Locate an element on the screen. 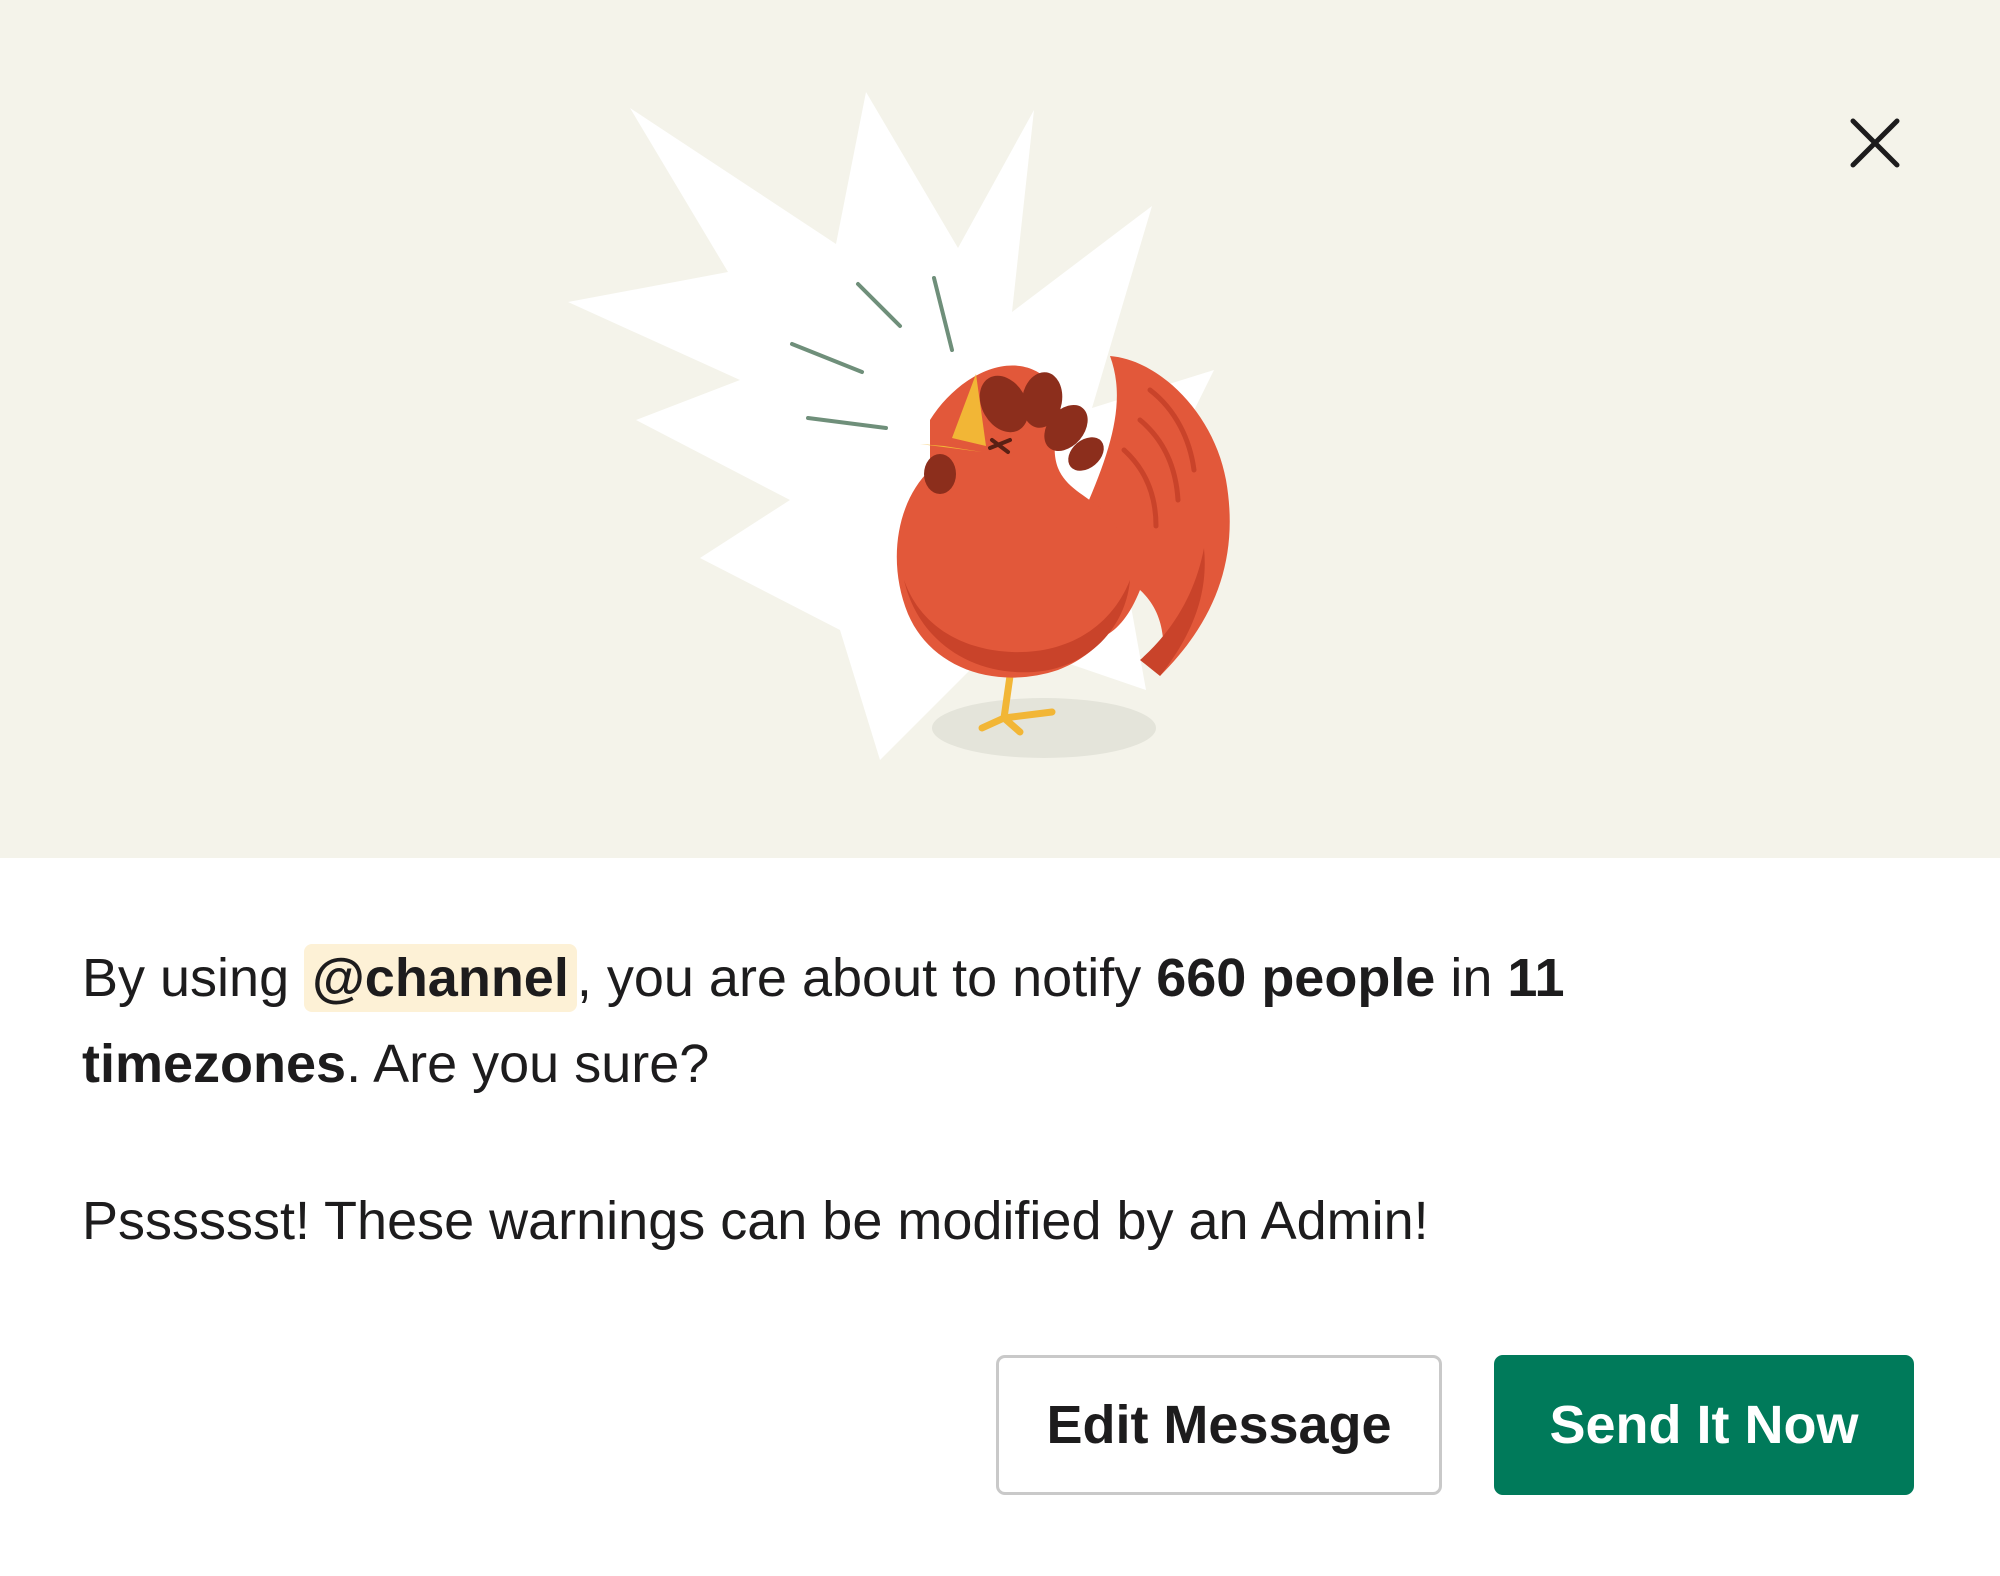  message-middle: , you are about to notify is located at coordinates (866, 978).